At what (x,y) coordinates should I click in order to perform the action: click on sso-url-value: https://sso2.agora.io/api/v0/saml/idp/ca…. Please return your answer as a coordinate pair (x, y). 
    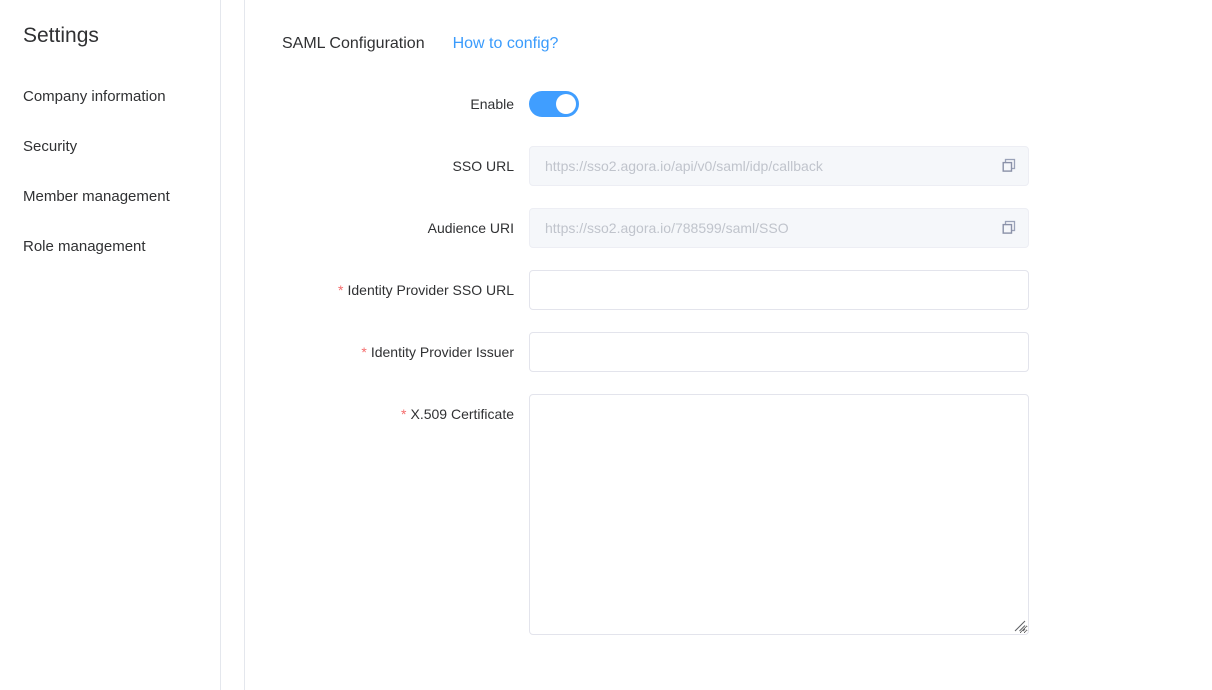
    Looking at the image, I should click on (684, 166).